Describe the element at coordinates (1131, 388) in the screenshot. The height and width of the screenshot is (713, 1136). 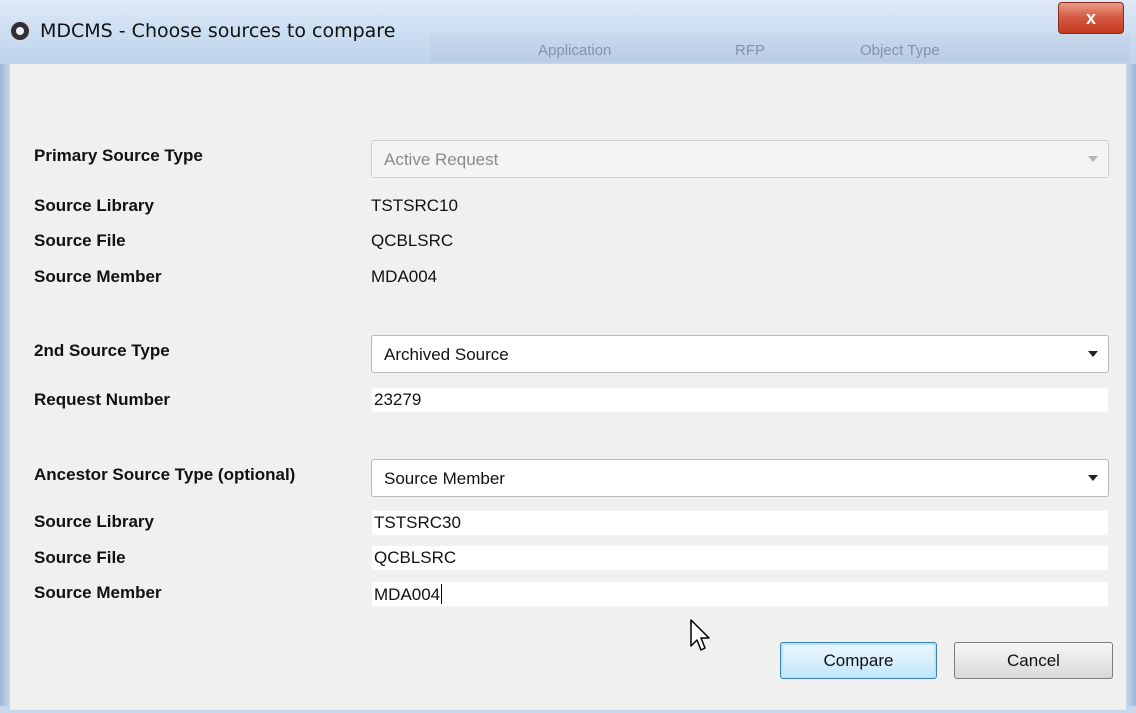
I see `window-frame-right` at that location.